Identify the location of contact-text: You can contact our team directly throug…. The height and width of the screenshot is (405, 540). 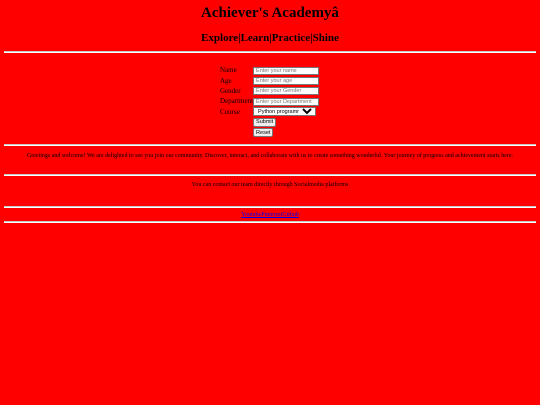
(270, 185).